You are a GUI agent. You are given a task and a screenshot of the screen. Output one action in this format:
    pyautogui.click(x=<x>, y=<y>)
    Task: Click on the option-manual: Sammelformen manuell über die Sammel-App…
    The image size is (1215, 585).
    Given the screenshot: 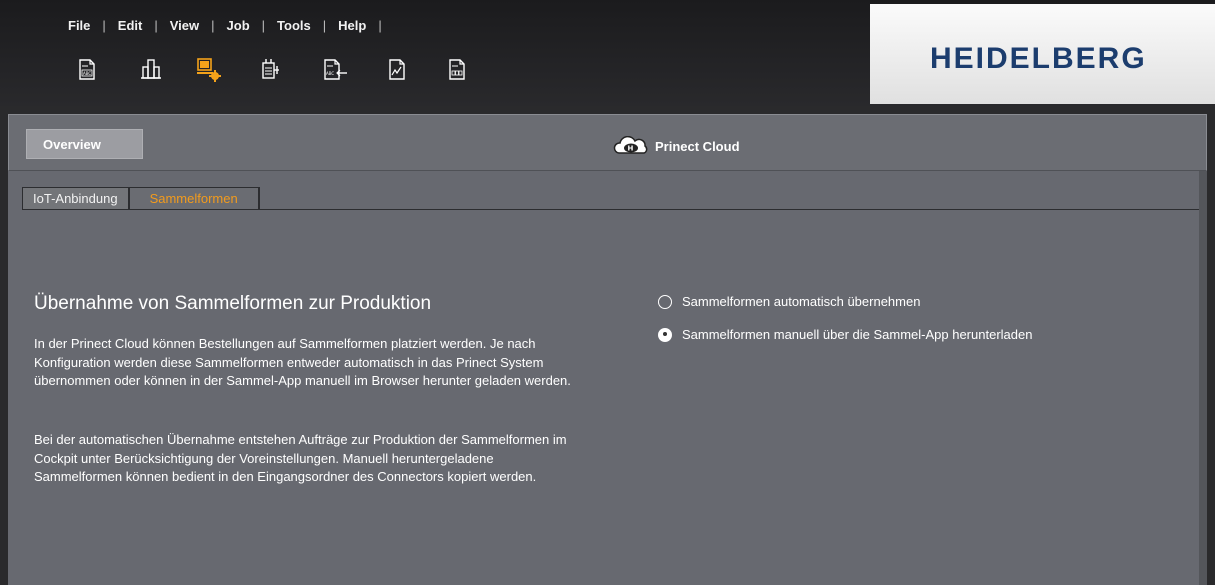 What is the action you would take?
    pyautogui.click(x=845, y=334)
    